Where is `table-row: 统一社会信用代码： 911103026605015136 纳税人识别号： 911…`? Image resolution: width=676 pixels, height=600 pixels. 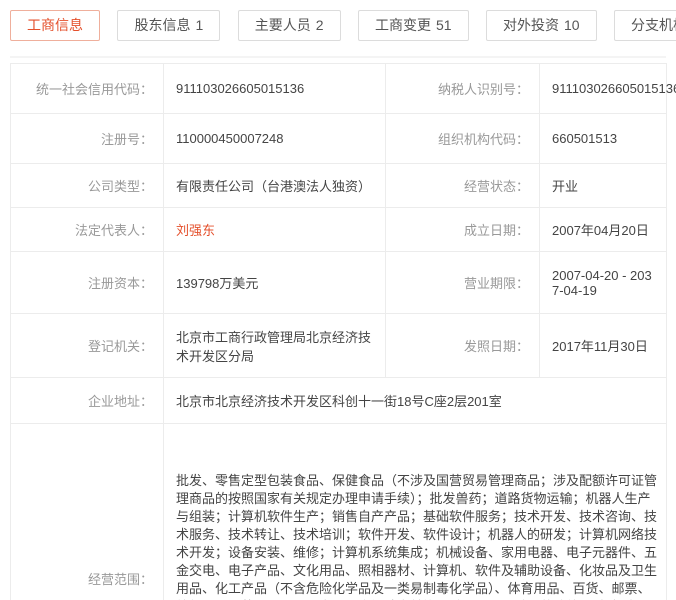
table-row: 统一社会信用代码： 911103026605015136 纳税人识别号： 911… is located at coordinates (343, 88).